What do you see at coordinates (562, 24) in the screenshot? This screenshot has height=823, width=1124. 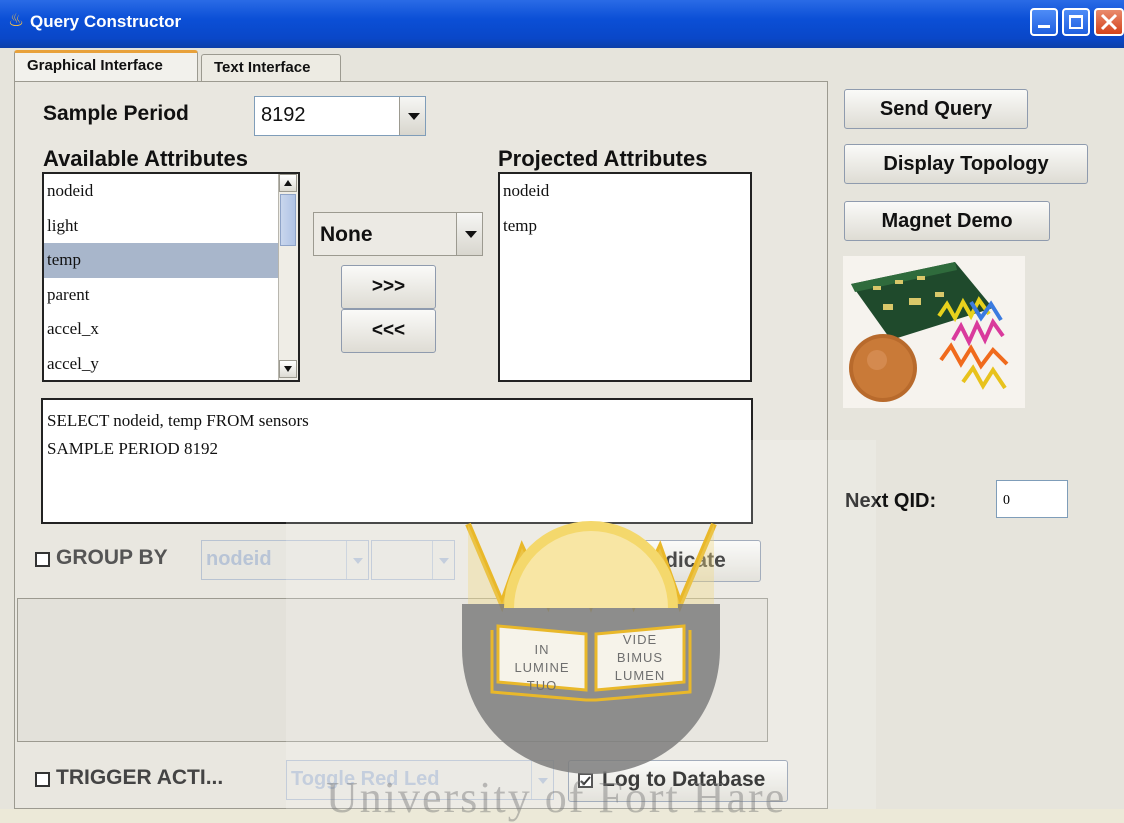 I see `title-bar: ♨ Query Constructor` at bounding box center [562, 24].